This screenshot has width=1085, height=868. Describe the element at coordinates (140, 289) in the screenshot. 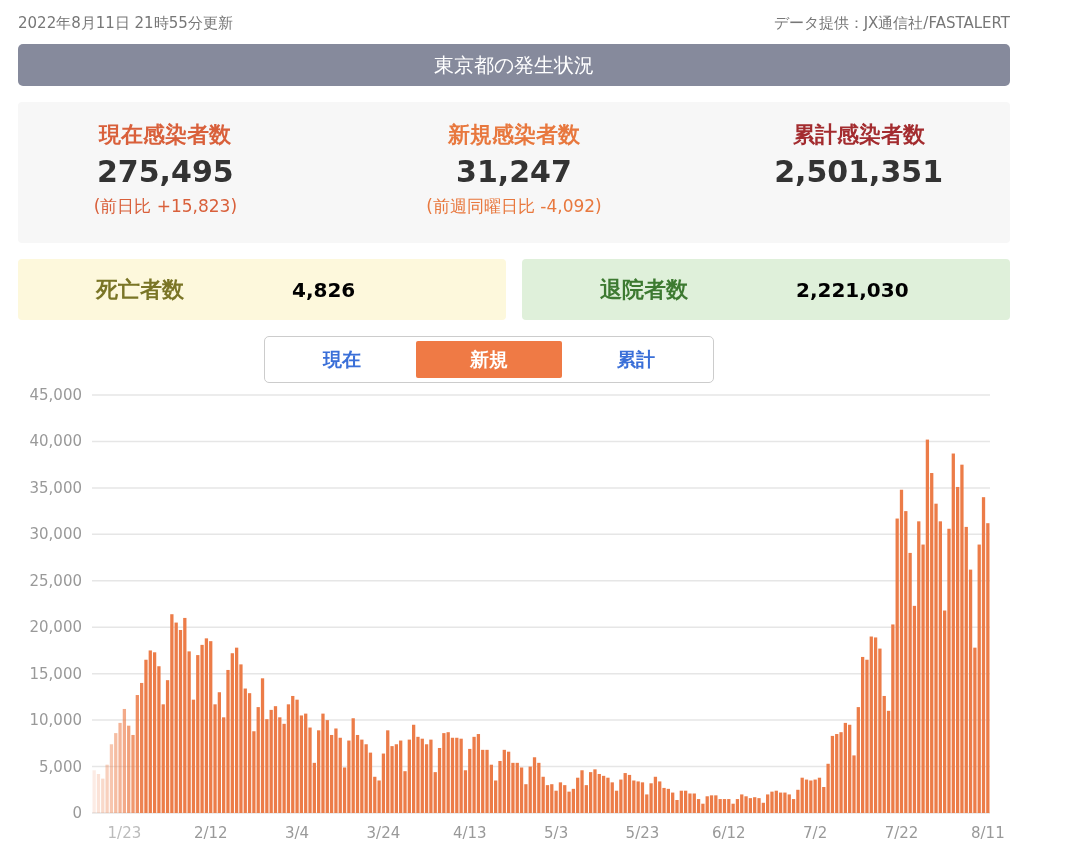

I see `total-label: 死亡者数` at that location.